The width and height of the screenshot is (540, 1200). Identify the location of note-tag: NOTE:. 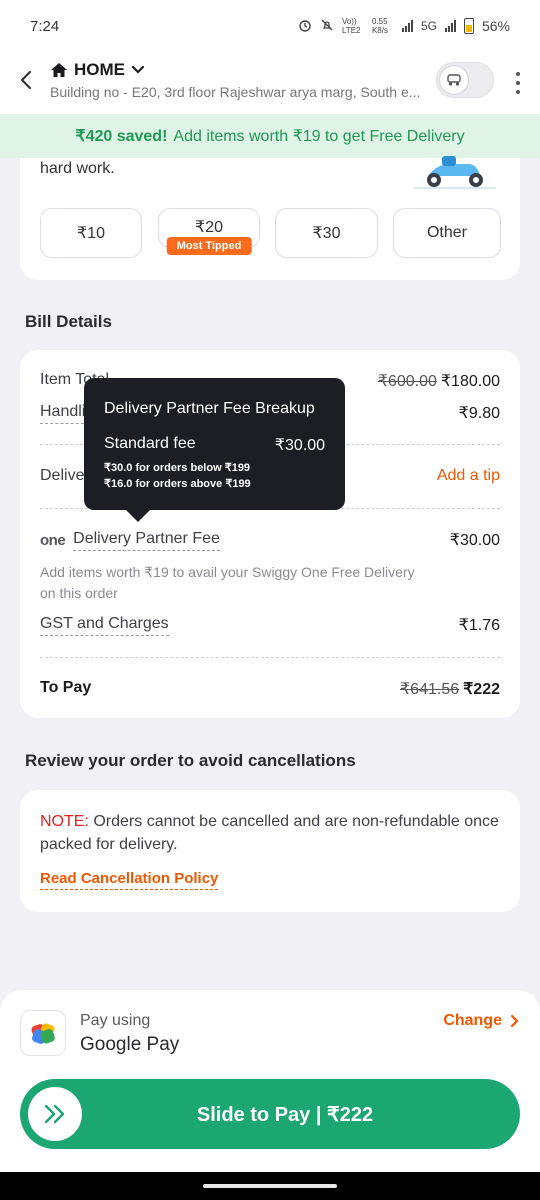
(64, 821).